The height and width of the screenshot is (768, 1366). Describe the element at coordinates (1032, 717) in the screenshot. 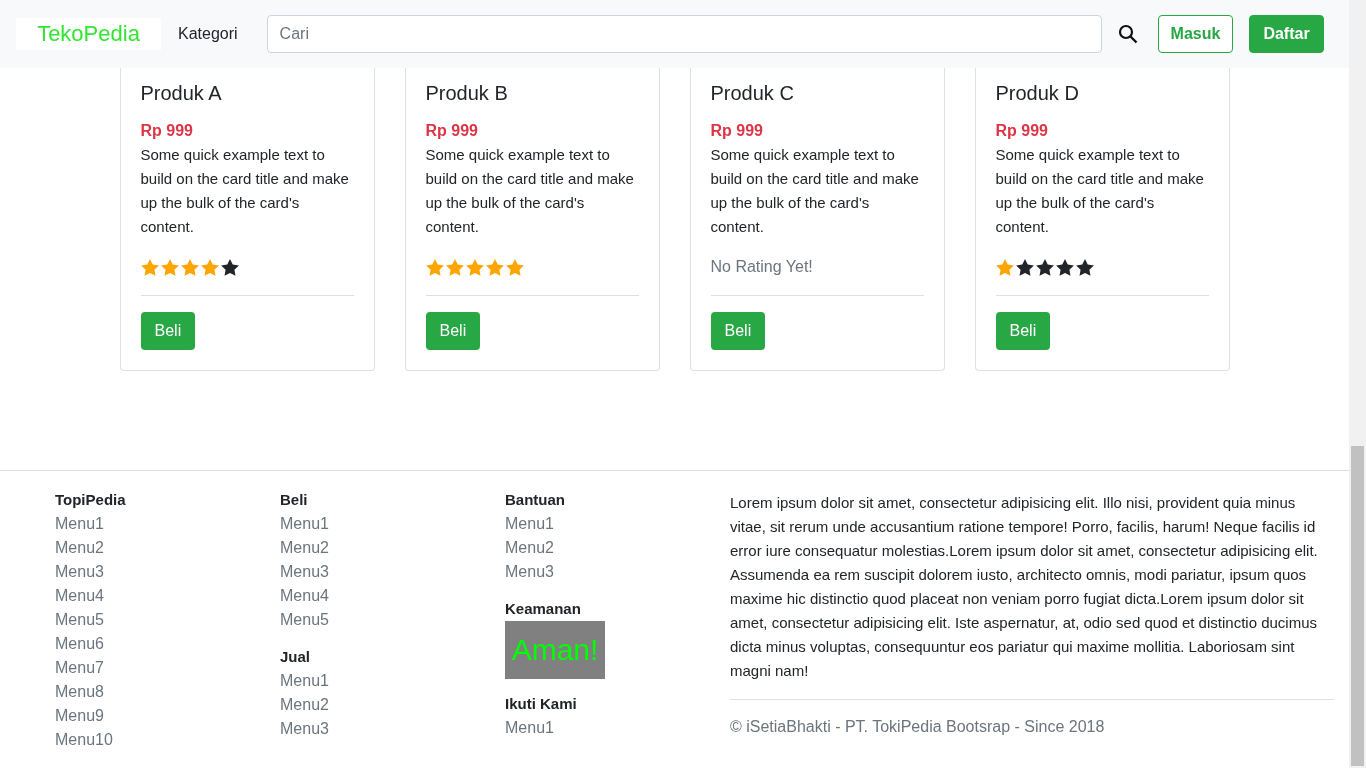

I see `copyright-text: © iSetiaBhakti - PT. TokiPedia Bootsrap - Since 2018` at that location.